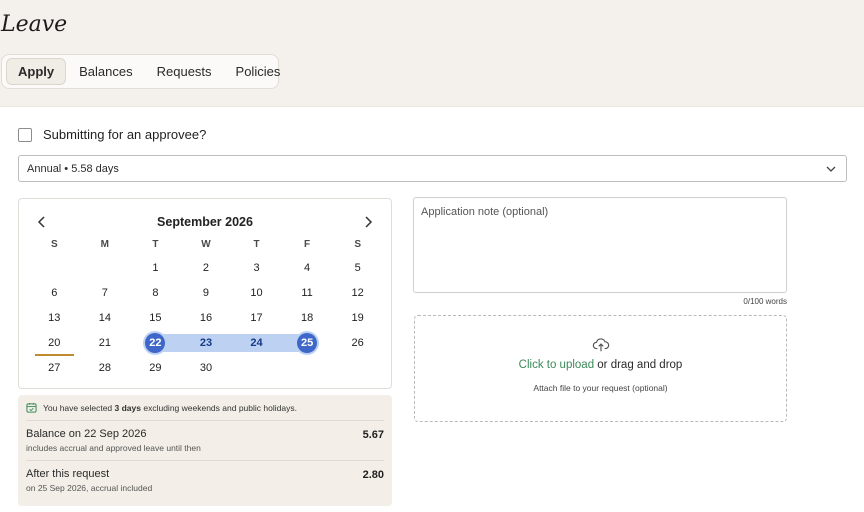  What do you see at coordinates (89, 488) in the screenshot?
I see `after-request-subtitle: on 25 Sep 2026, accrual included` at bounding box center [89, 488].